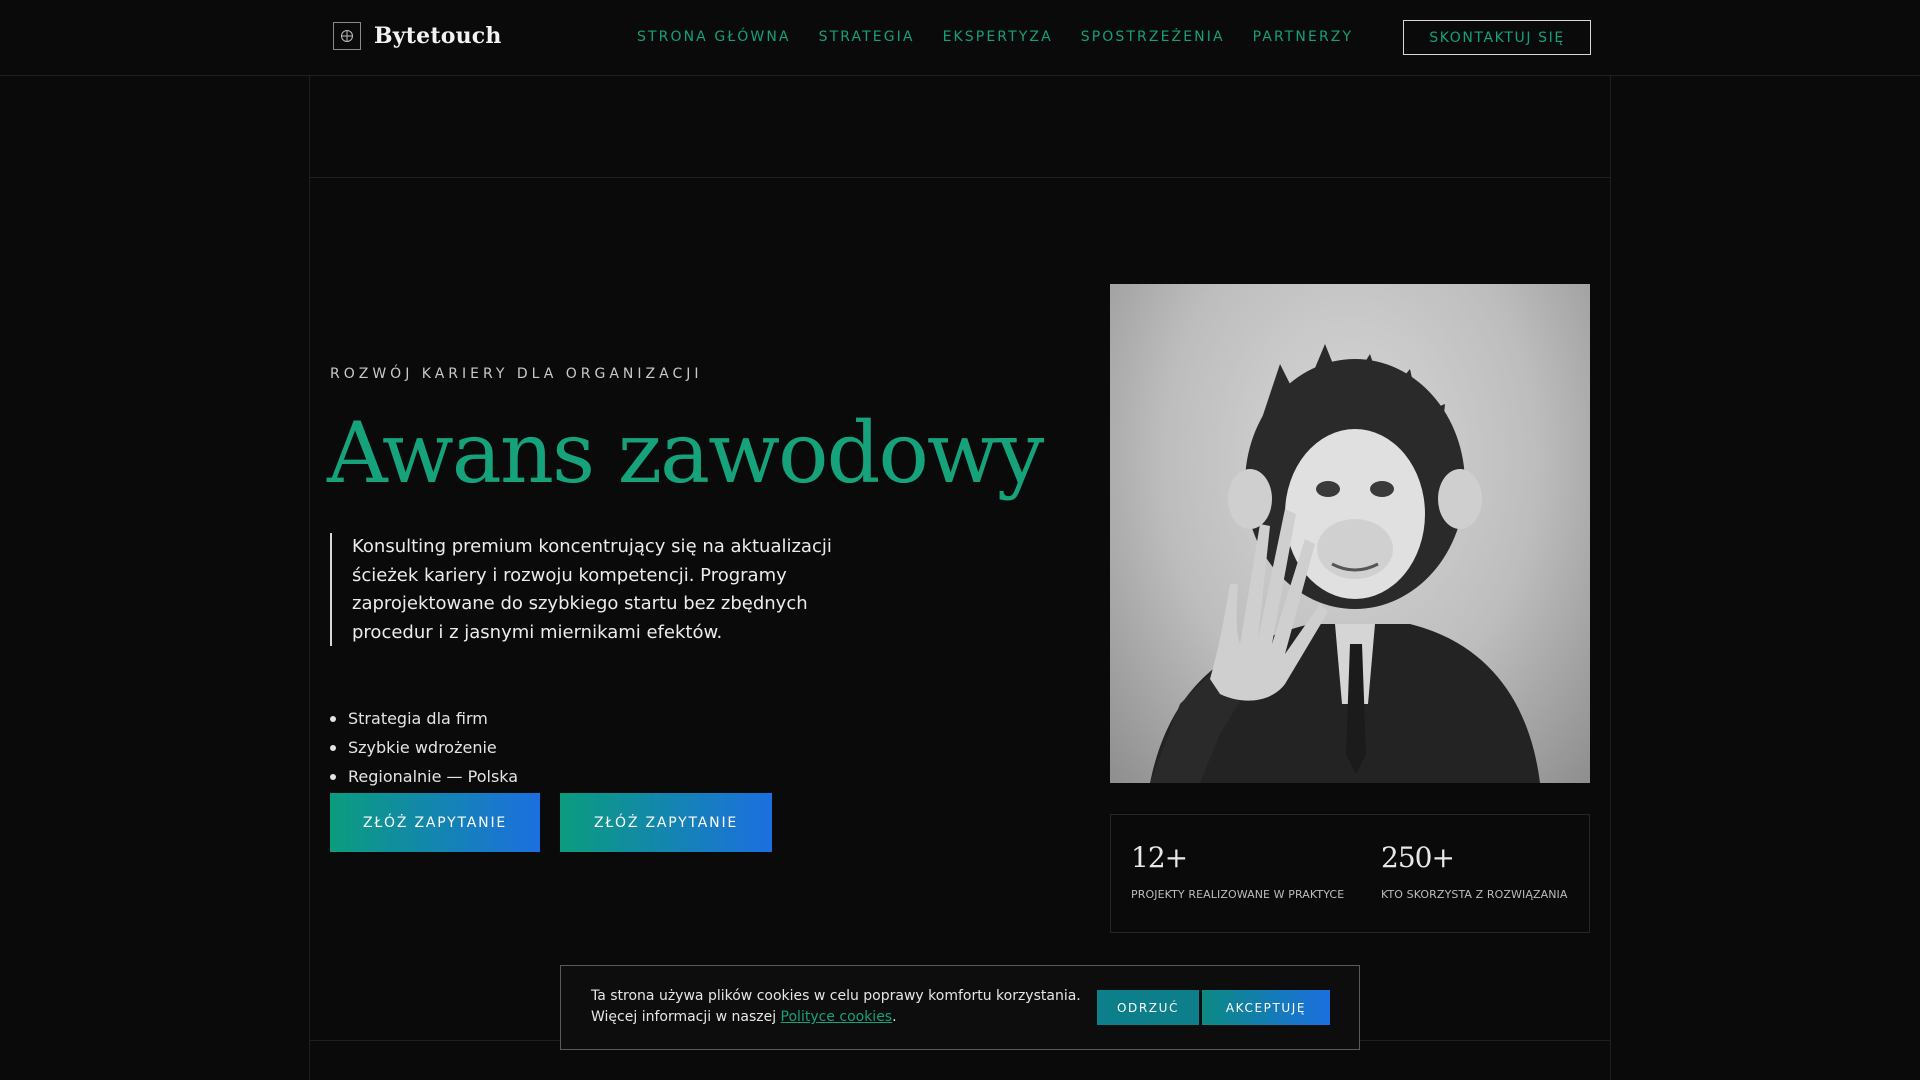 This screenshot has width=1920, height=1080. What do you see at coordinates (960, 177) in the screenshot?
I see `divider` at bounding box center [960, 177].